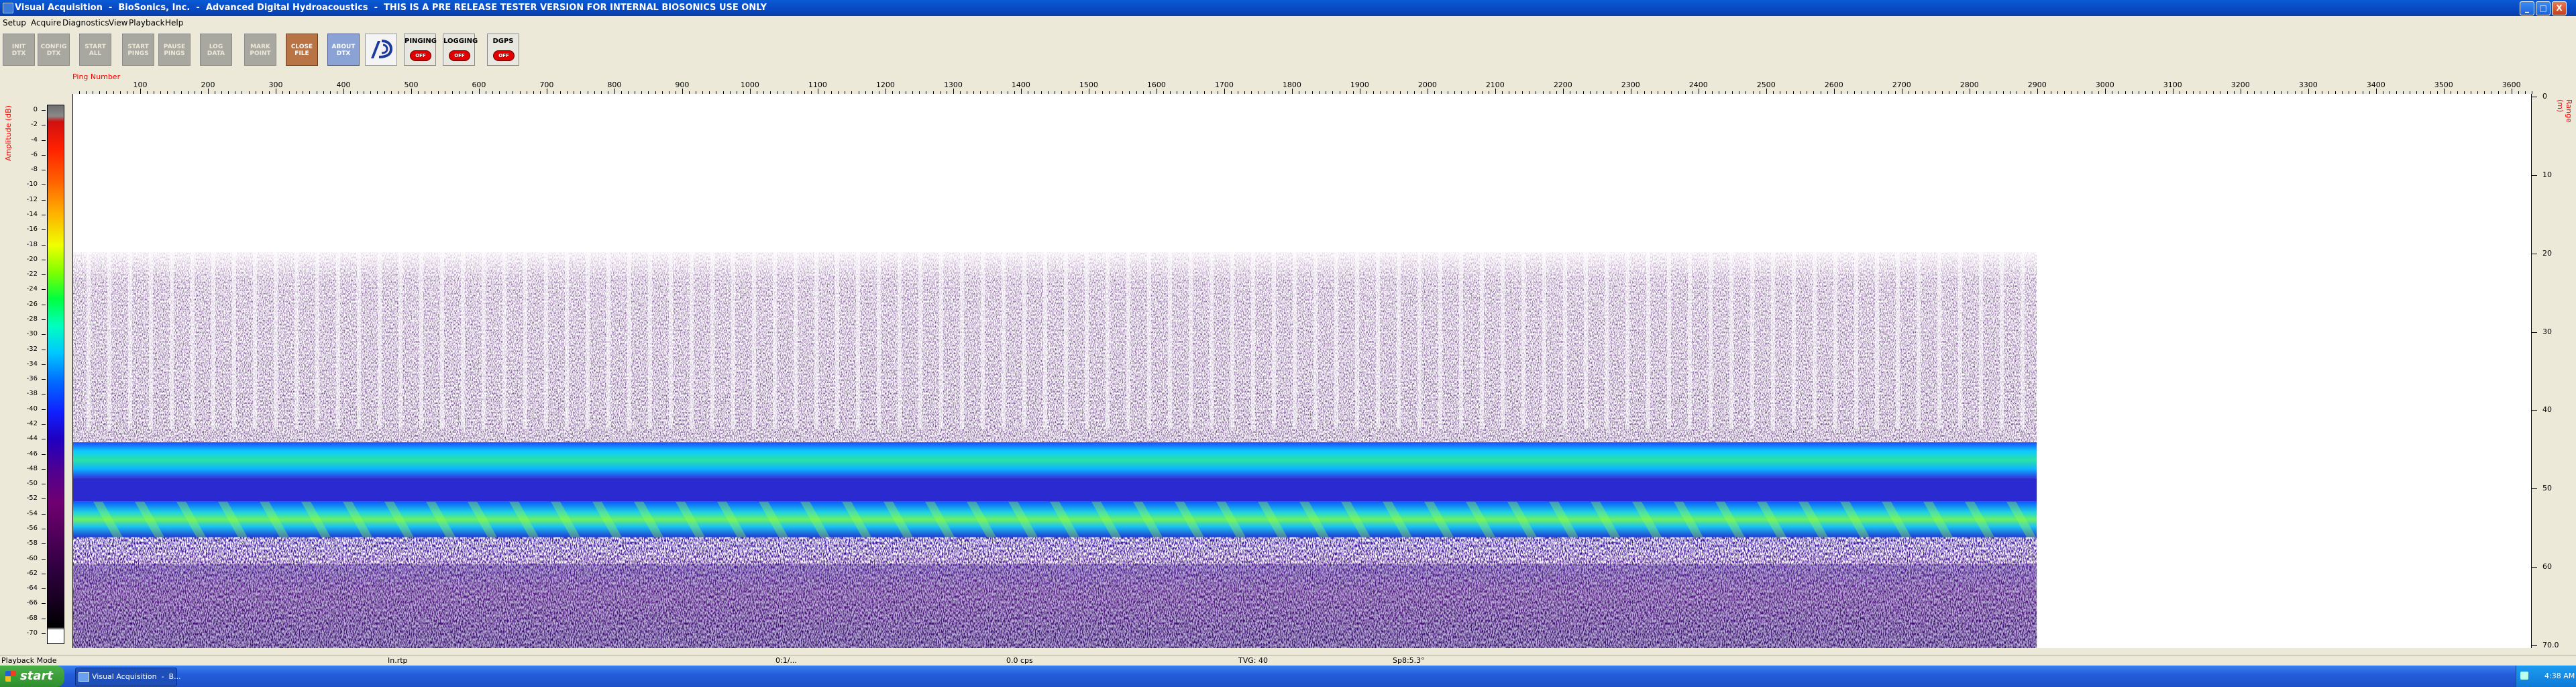 This screenshot has width=2576, height=687. What do you see at coordinates (95, 50) in the screenshot?
I see `start-all-button: START ALL` at bounding box center [95, 50].